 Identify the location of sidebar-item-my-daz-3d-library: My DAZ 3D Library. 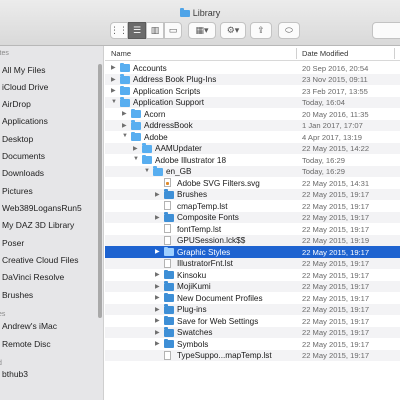
(38, 225).